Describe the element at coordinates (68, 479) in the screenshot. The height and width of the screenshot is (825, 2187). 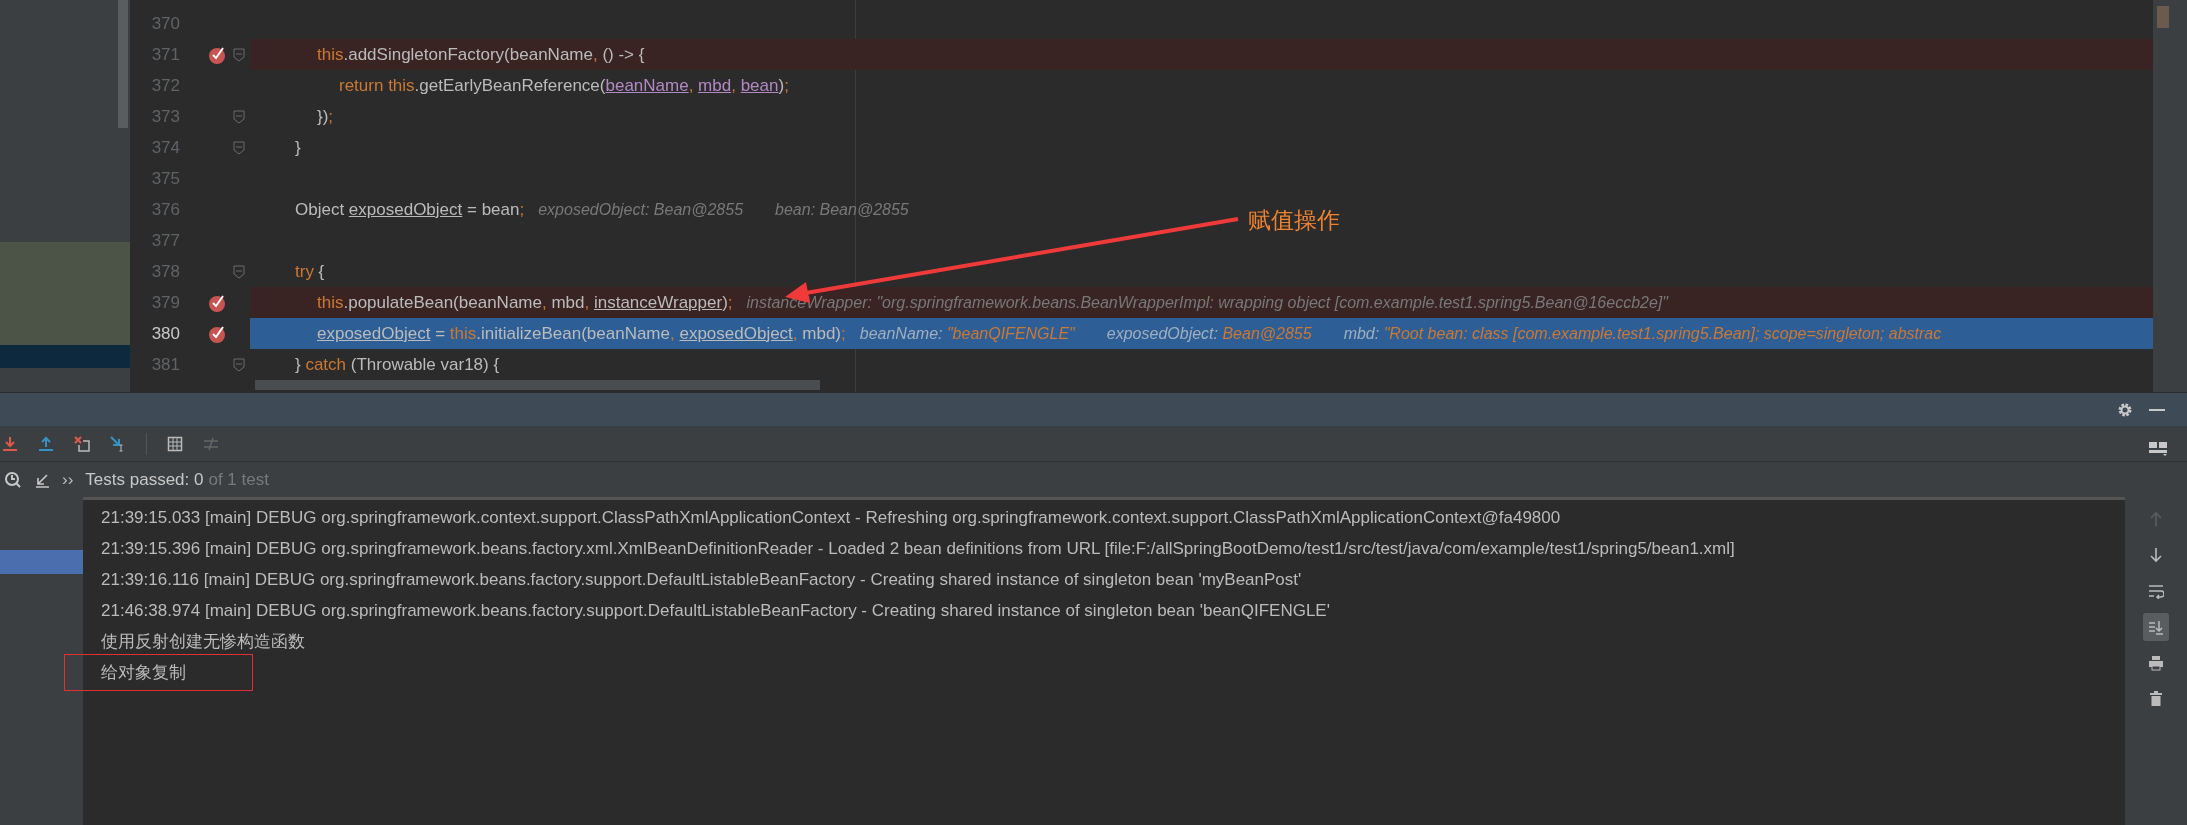
I see `more-chevron: ››` at that location.